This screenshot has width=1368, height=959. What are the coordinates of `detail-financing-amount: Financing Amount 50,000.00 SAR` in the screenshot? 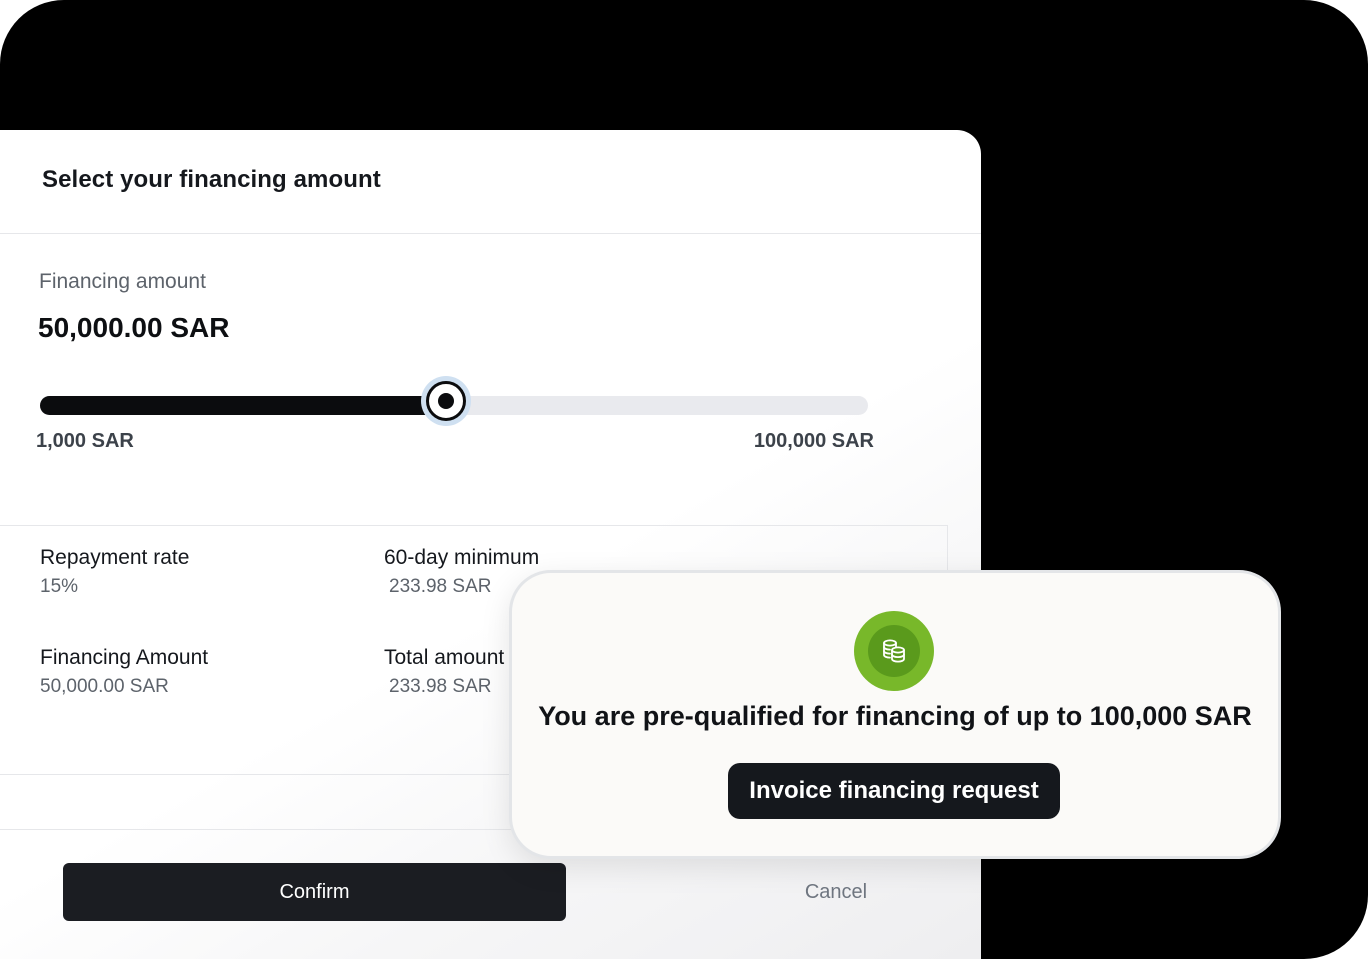 It's located at (124, 672).